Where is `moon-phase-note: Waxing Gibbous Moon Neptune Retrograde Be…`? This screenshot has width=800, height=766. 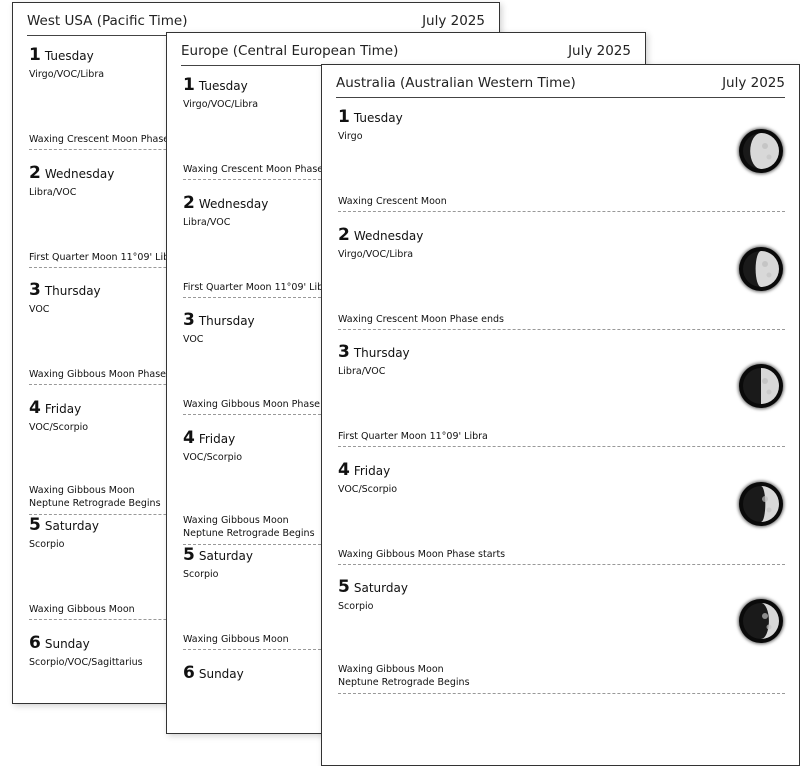 moon-phase-note: Waxing Gibbous Moon Neptune Retrograde Be… is located at coordinates (561, 678).